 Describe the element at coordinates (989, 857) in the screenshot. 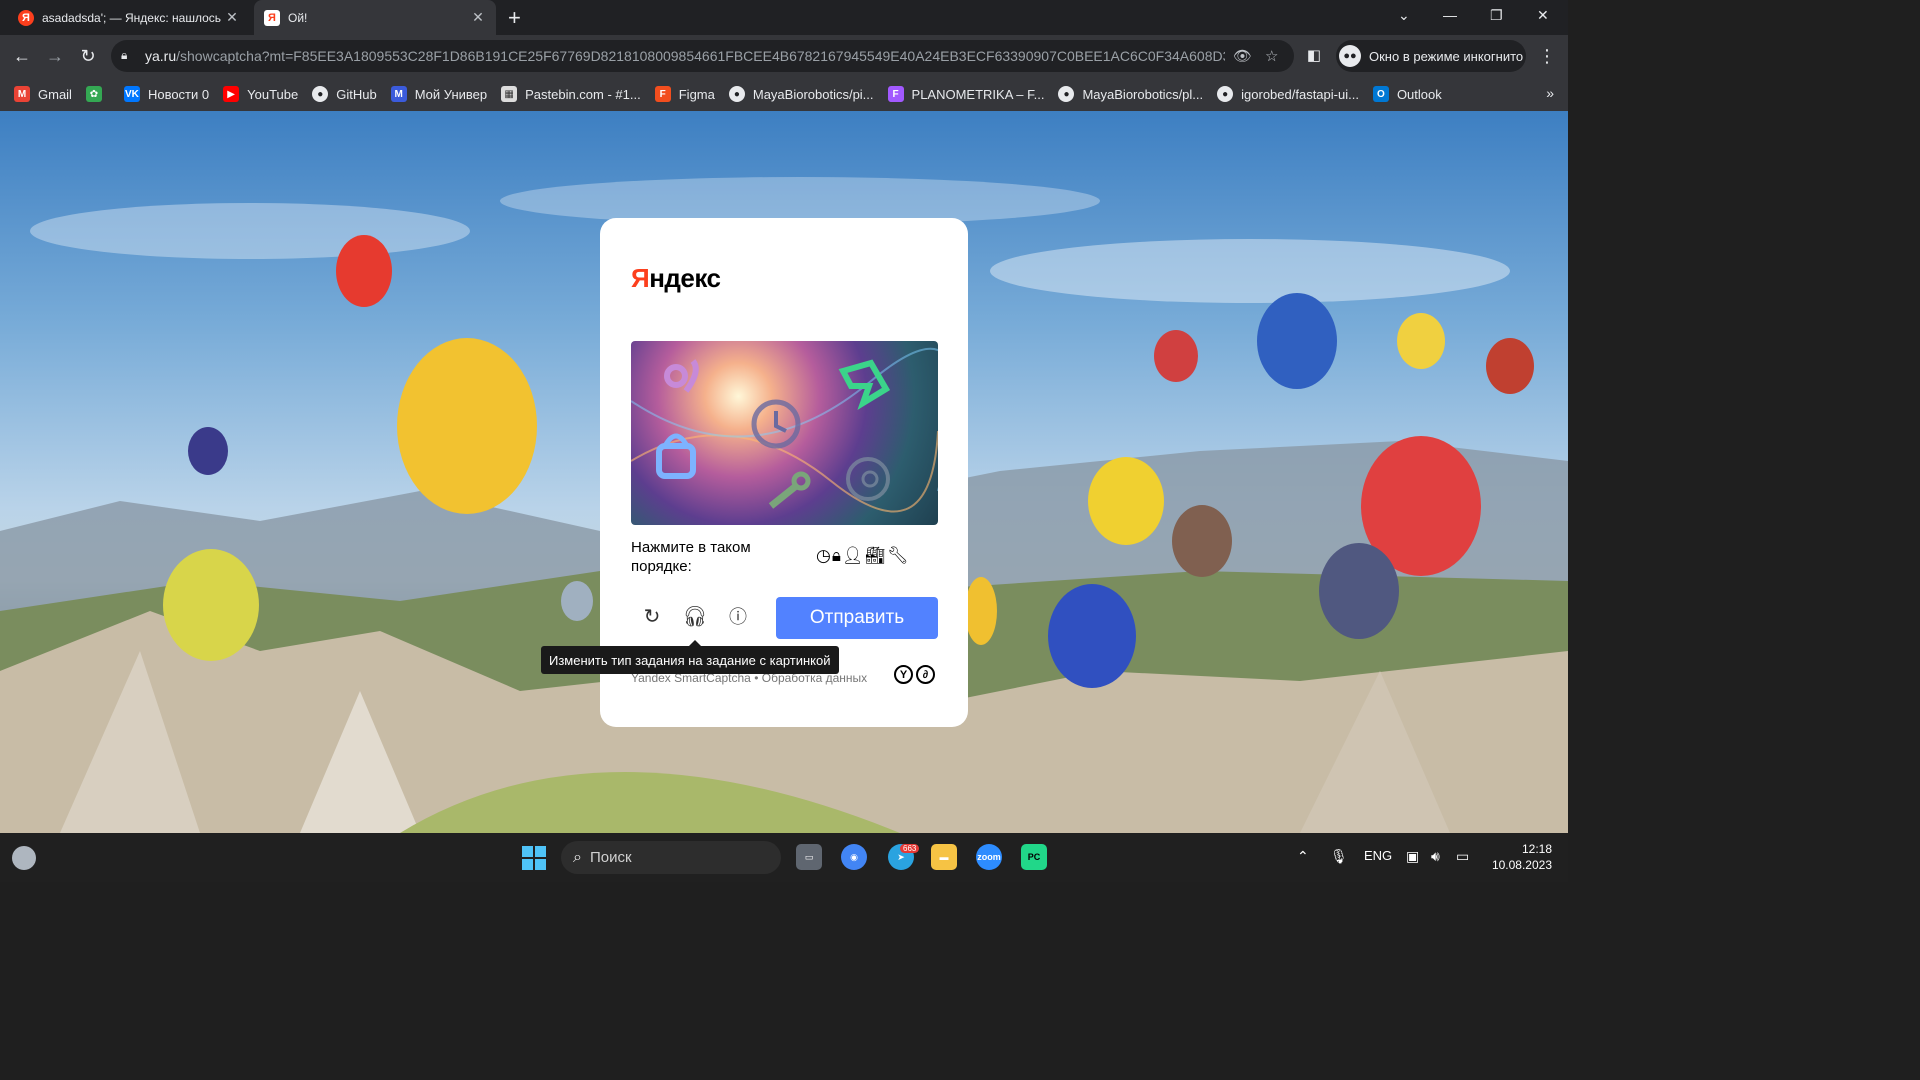

I see `zoom-icon: zoom` at that location.